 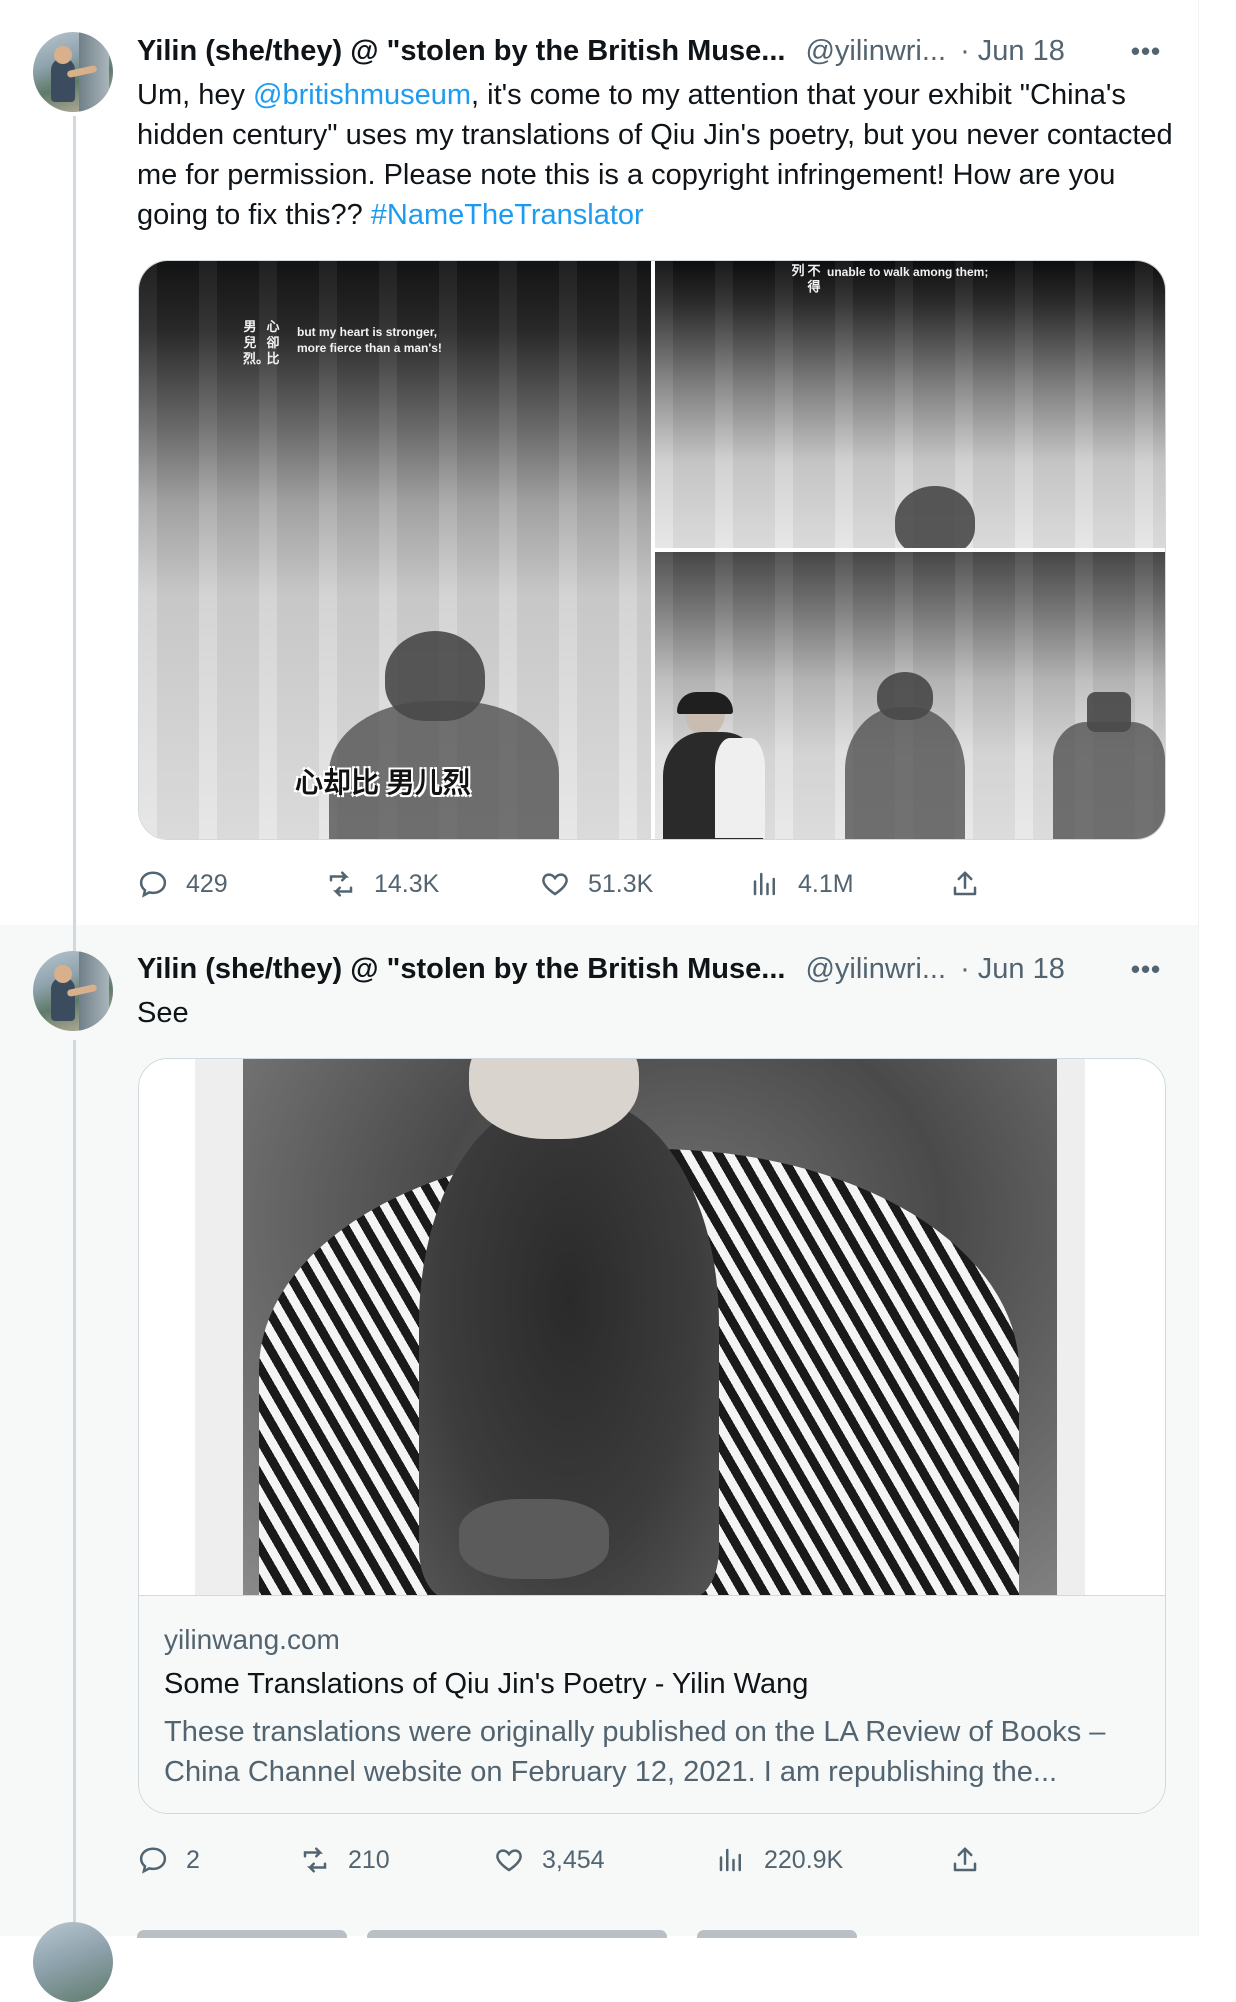 I want to click on action-bar: 429 14.3K 51.3K 4.1M, so click(x=653, y=884).